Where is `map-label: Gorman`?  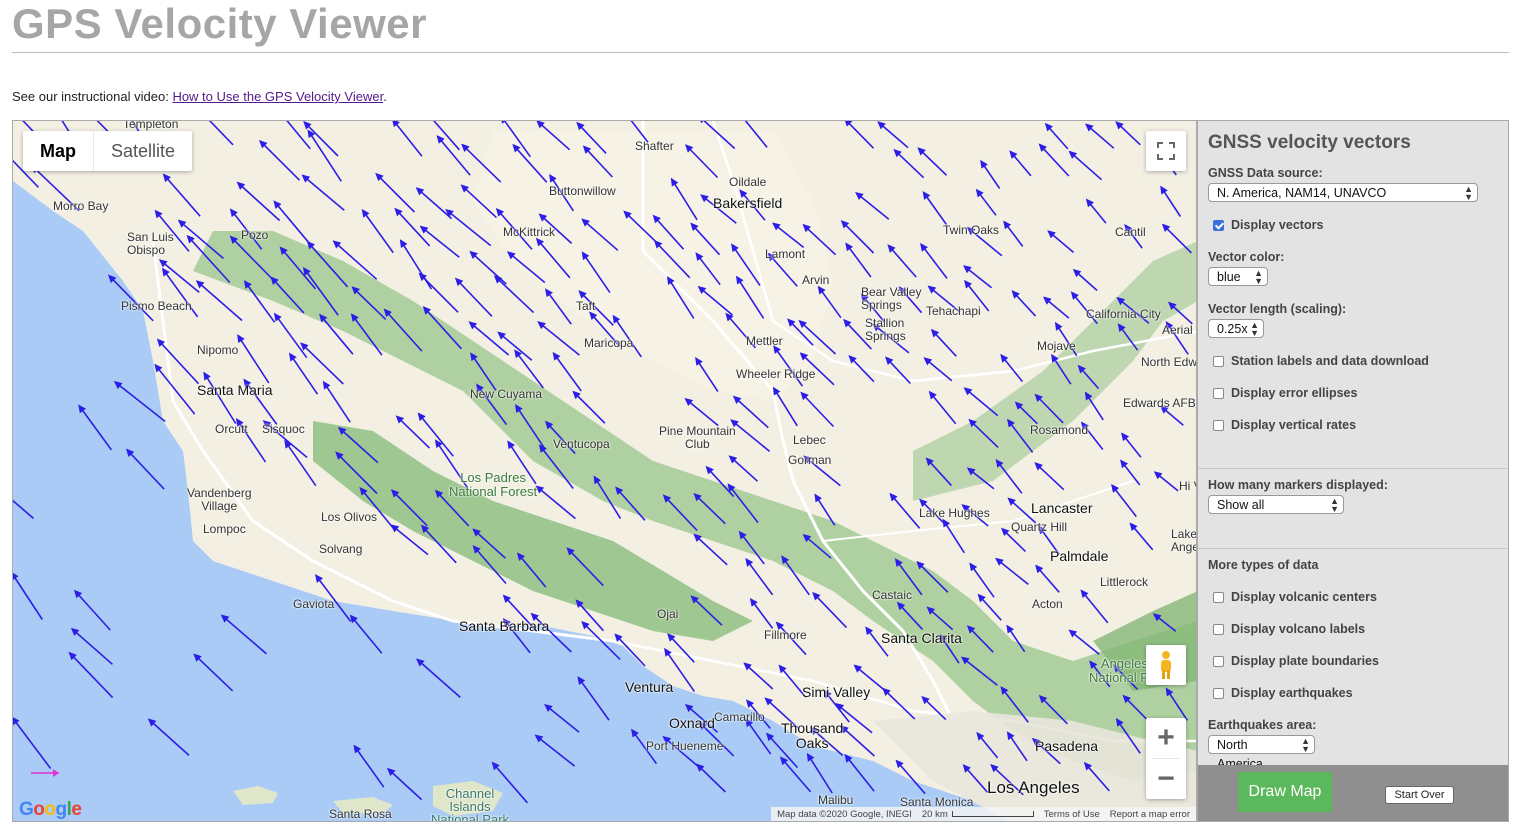
map-label: Gorman is located at coordinates (810, 460).